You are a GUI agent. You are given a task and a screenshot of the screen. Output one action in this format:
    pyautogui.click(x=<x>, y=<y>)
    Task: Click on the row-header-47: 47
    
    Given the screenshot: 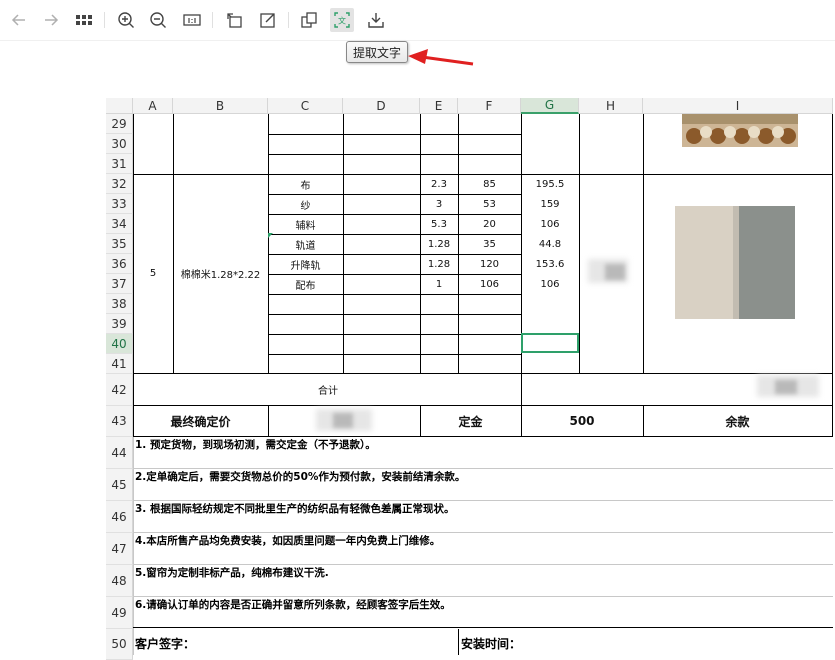 What is the action you would take?
    pyautogui.click(x=119, y=549)
    